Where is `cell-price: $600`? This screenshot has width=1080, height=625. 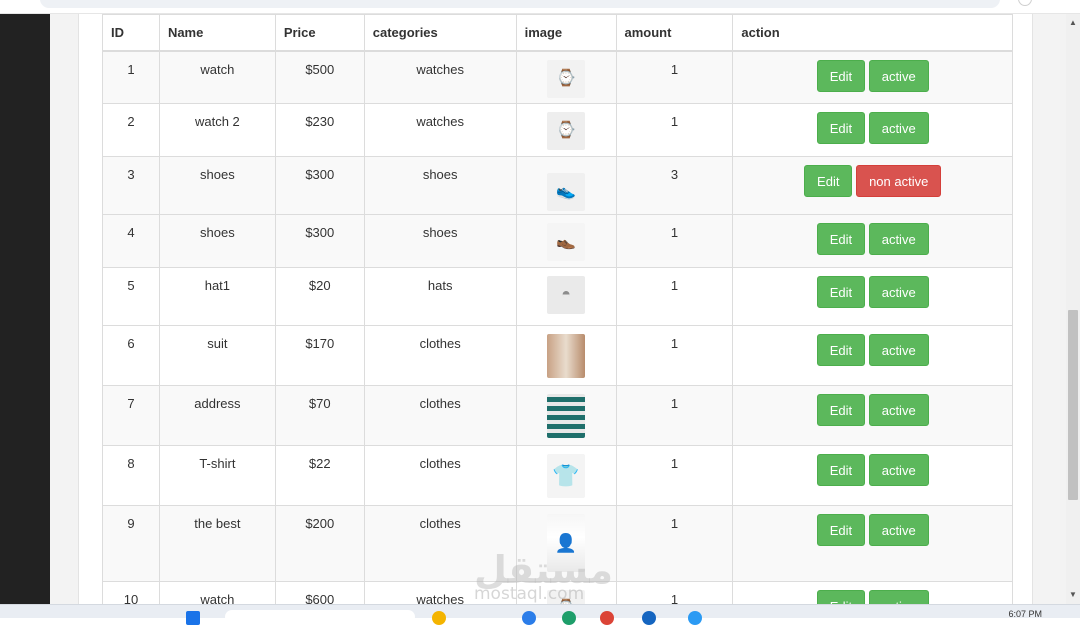
cell-price: $600 is located at coordinates (319, 592).